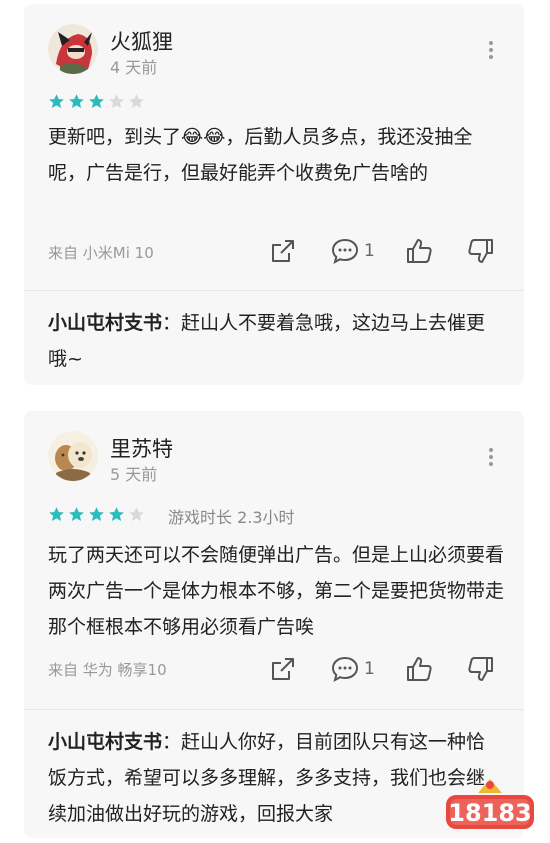  What do you see at coordinates (134, 474) in the screenshot?
I see `review-date: 5 天前` at bounding box center [134, 474].